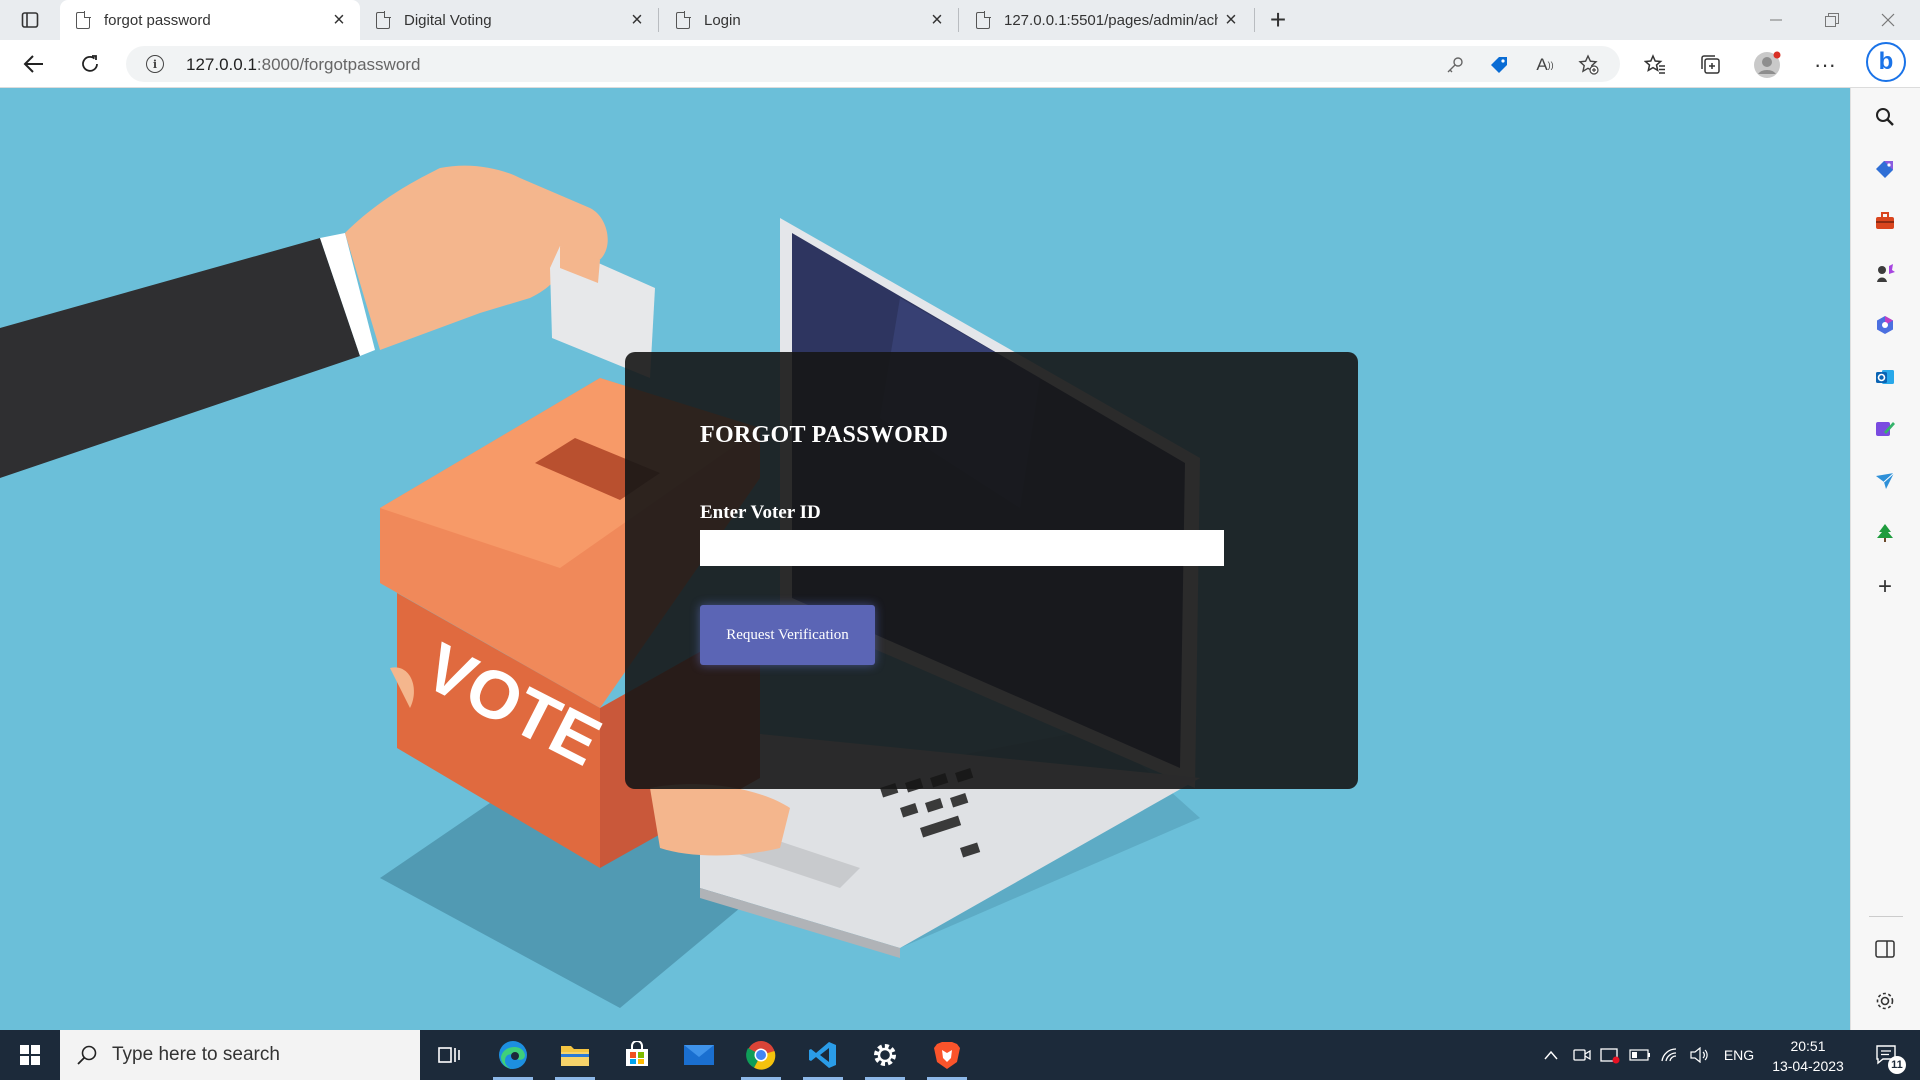 Image resolution: width=1920 pixels, height=1080 pixels. Describe the element at coordinates (1832, 20) in the screenshot. I see `restore-button` at that location.